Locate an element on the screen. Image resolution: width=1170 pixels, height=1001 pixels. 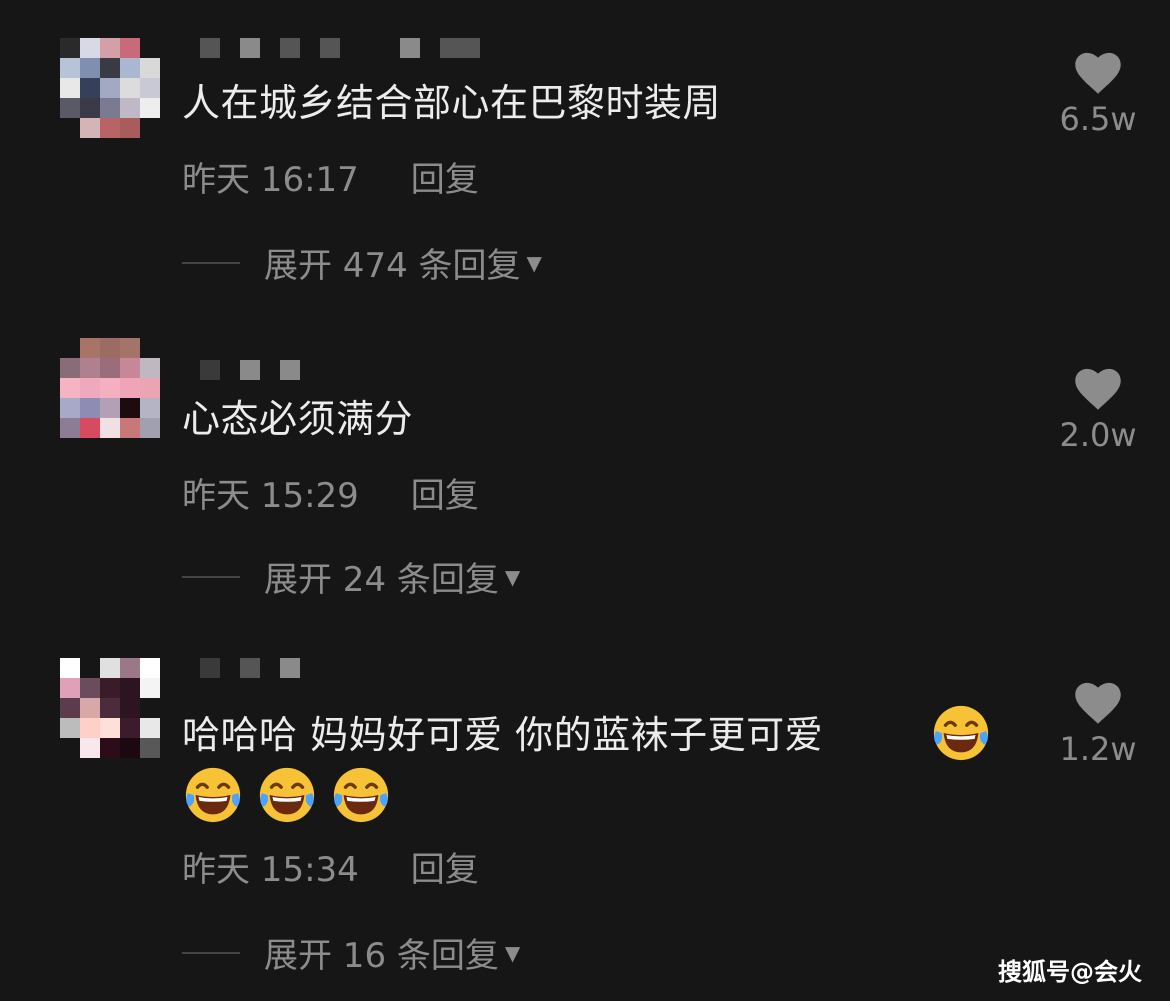
like-button: 6.5w is located at coordinates (1098, 92).